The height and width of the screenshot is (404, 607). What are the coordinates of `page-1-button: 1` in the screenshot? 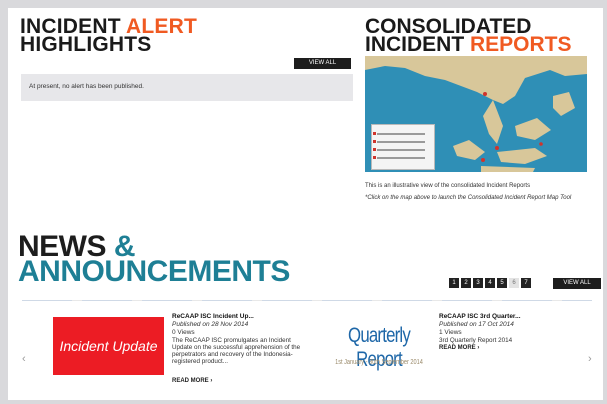 It's located at (454, 283).